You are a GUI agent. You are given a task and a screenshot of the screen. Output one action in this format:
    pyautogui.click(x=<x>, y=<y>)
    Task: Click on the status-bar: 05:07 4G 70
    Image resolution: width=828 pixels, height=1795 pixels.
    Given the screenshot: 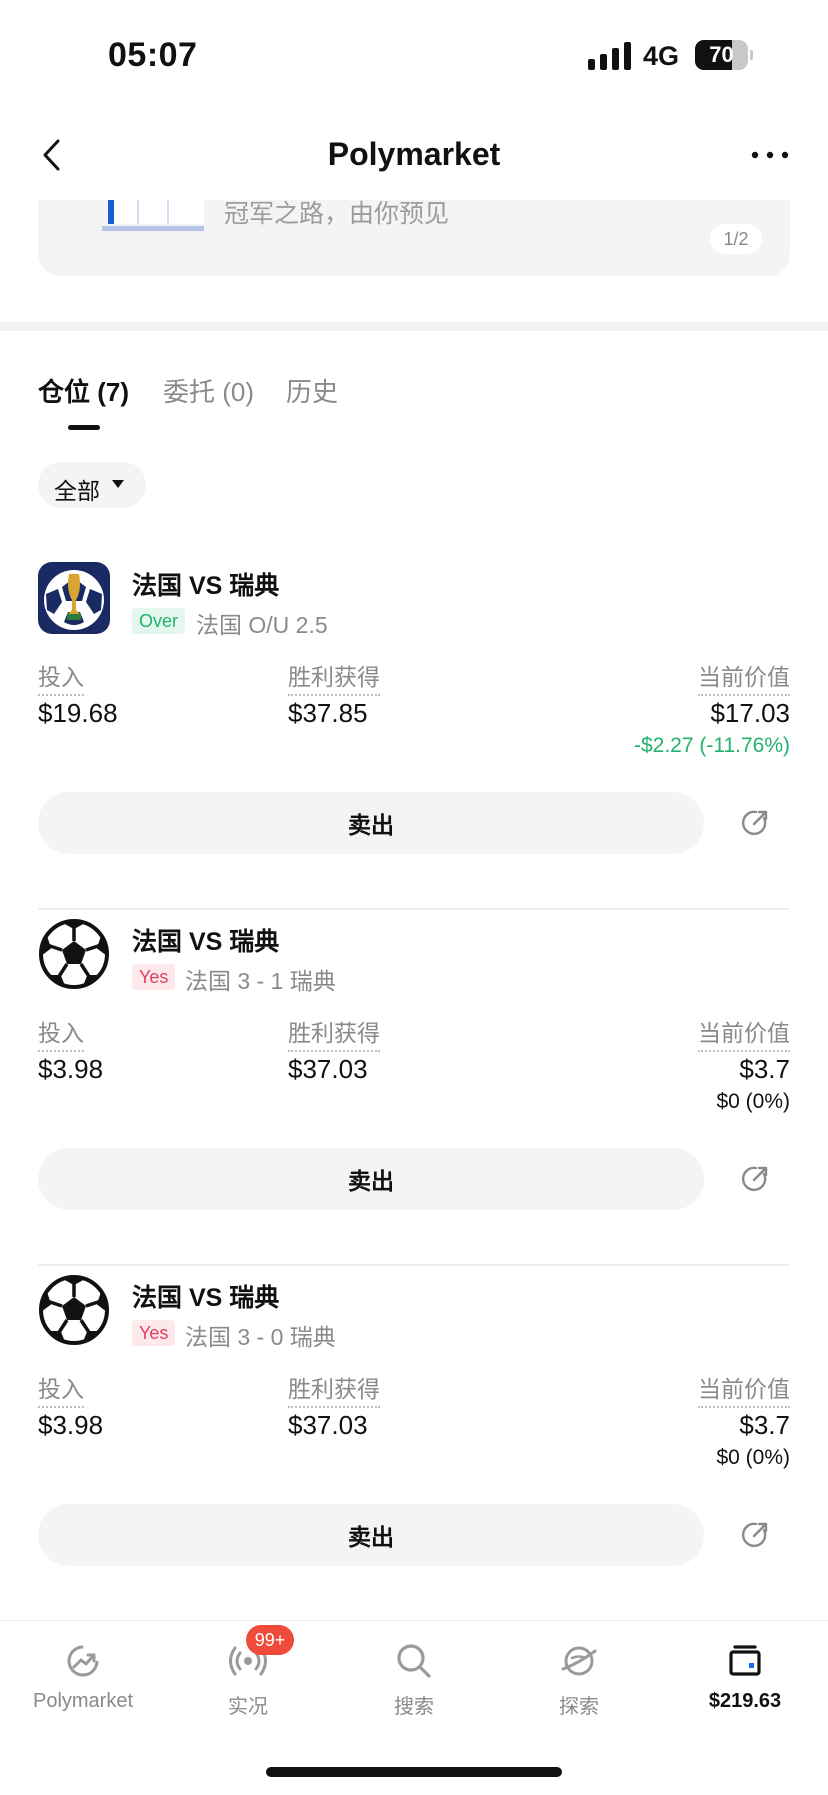 What is the action you would take?
    pyautogui.click(x=414, y=55)
    